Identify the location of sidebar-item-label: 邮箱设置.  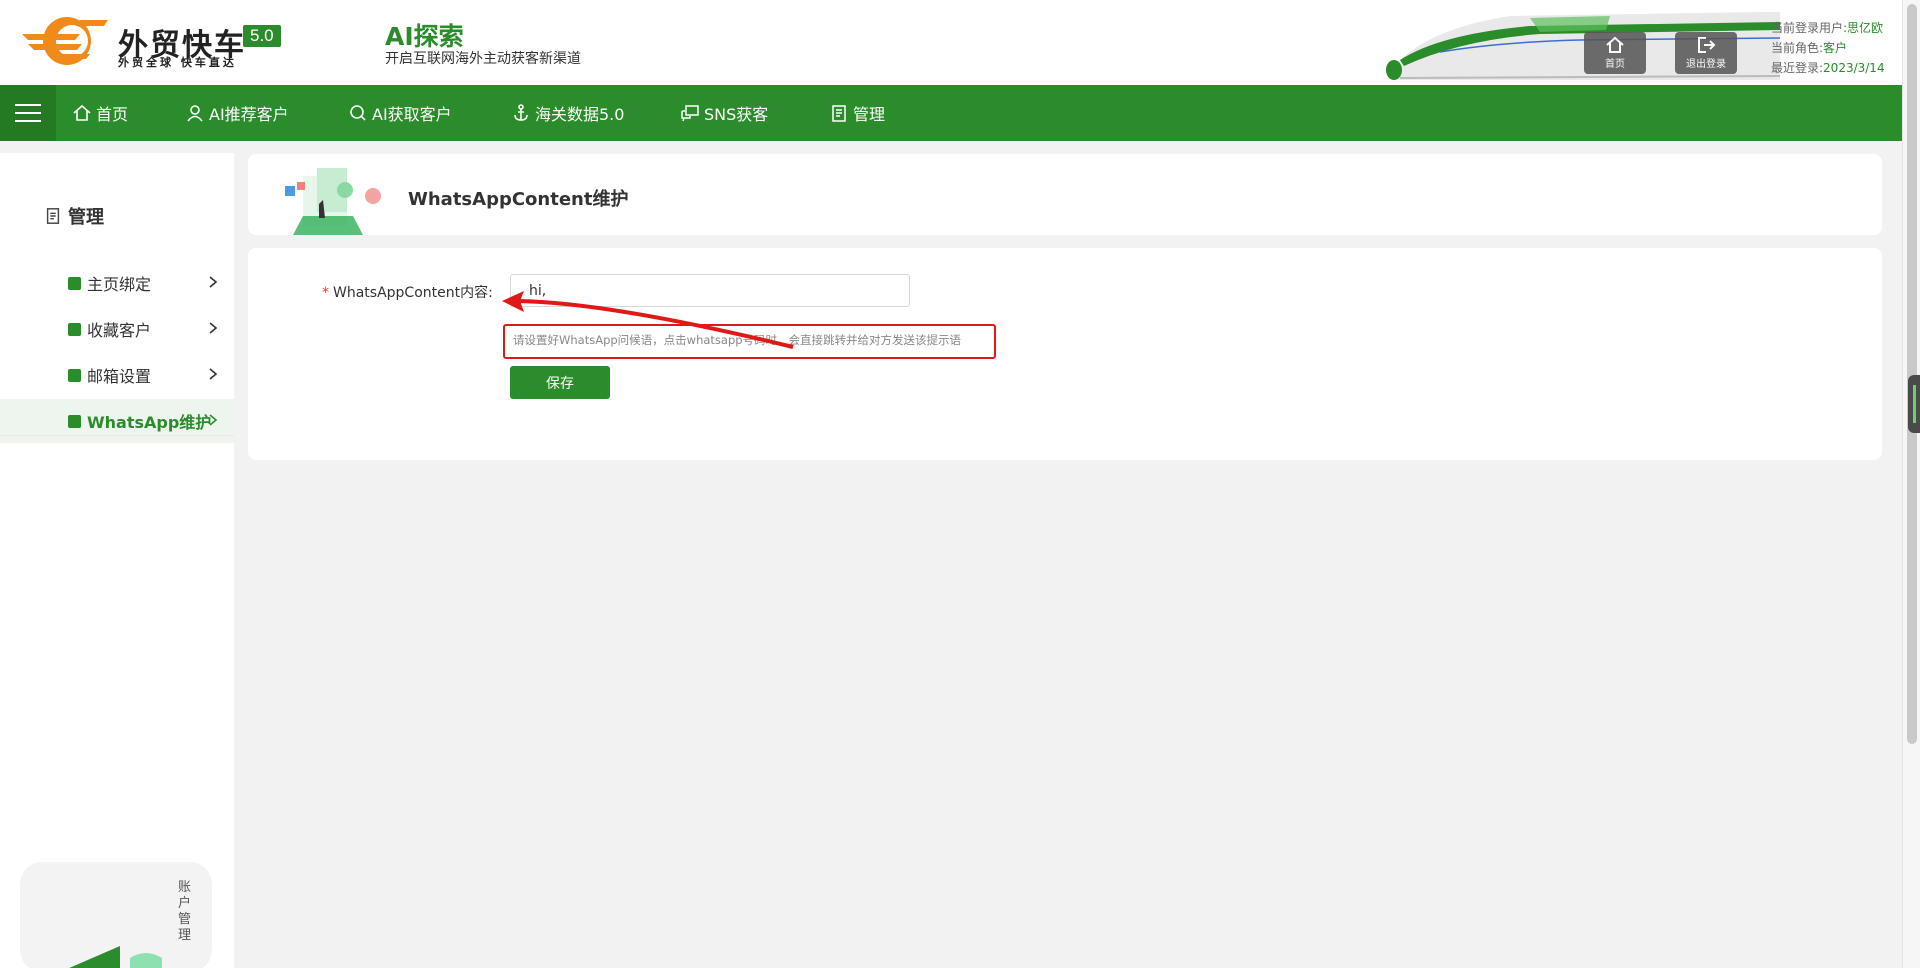
(119, 376).